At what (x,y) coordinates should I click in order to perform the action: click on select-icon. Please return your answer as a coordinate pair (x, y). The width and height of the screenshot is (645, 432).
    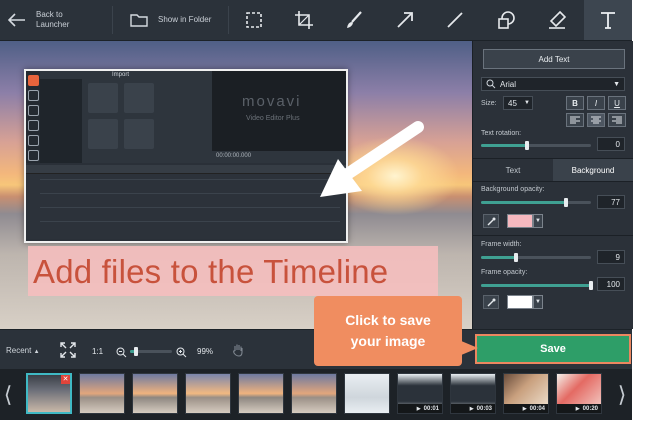
    Looking at the image, I should click on (254, 20).